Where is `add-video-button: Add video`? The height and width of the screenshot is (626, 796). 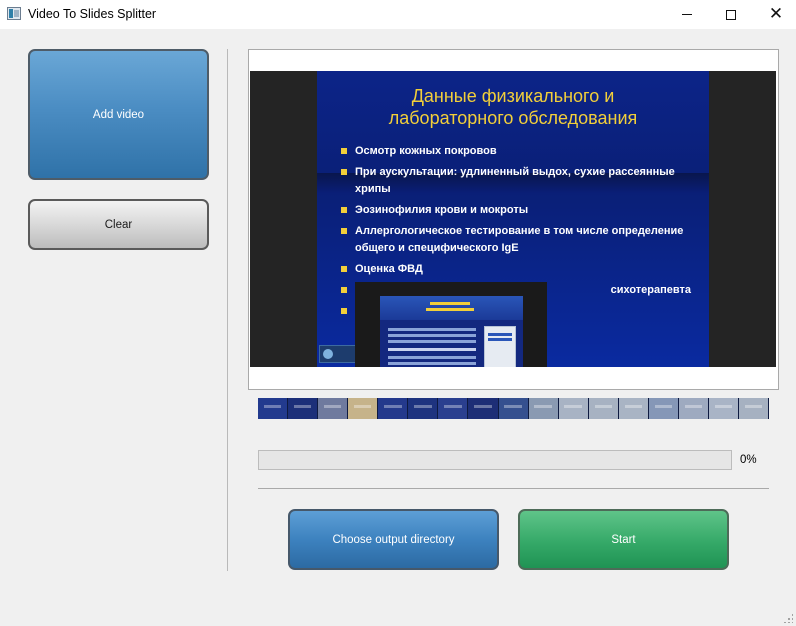
add-video-button: Add video is located at coordinates (118, 114).